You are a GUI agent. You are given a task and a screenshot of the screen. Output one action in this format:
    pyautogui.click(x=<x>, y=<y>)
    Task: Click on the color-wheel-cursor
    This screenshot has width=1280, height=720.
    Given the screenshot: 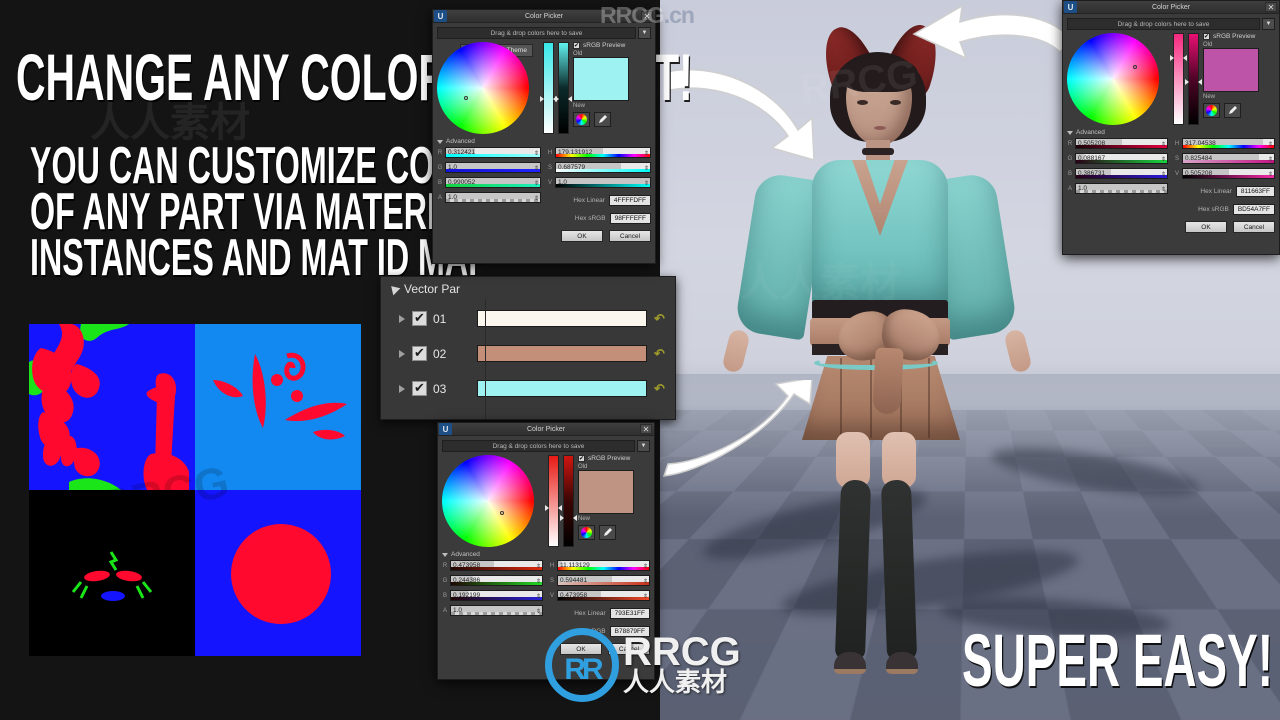 What is the action you would take?
    pyautogui.click(x=1135, y=67)
    